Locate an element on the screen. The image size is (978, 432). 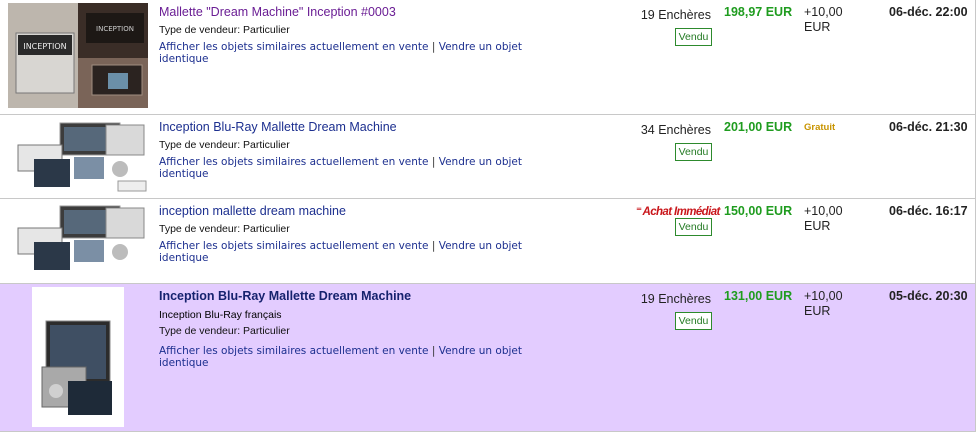
price: 201,00 EUR is located at coordinates (758, 127).